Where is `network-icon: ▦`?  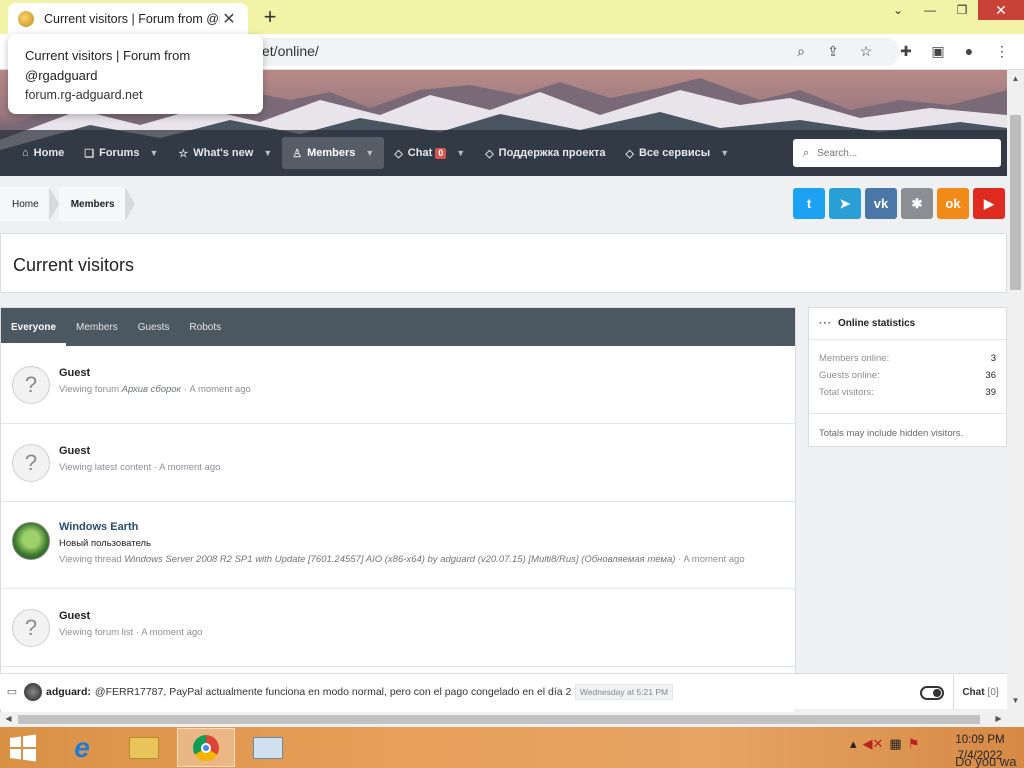 network-icon: ▦ is located at coordinates (895, 744).